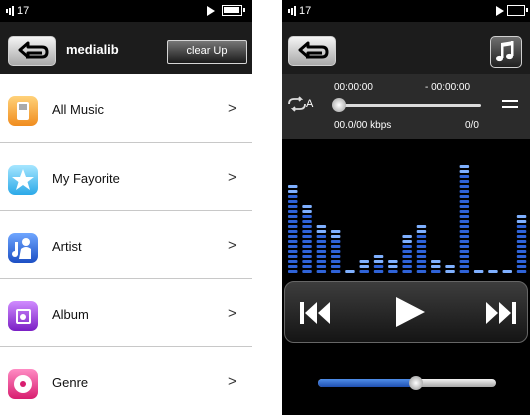 Image resolution: width=530 pixels, height=415 pixels. I want to click on star-icon, so click(23, 180).